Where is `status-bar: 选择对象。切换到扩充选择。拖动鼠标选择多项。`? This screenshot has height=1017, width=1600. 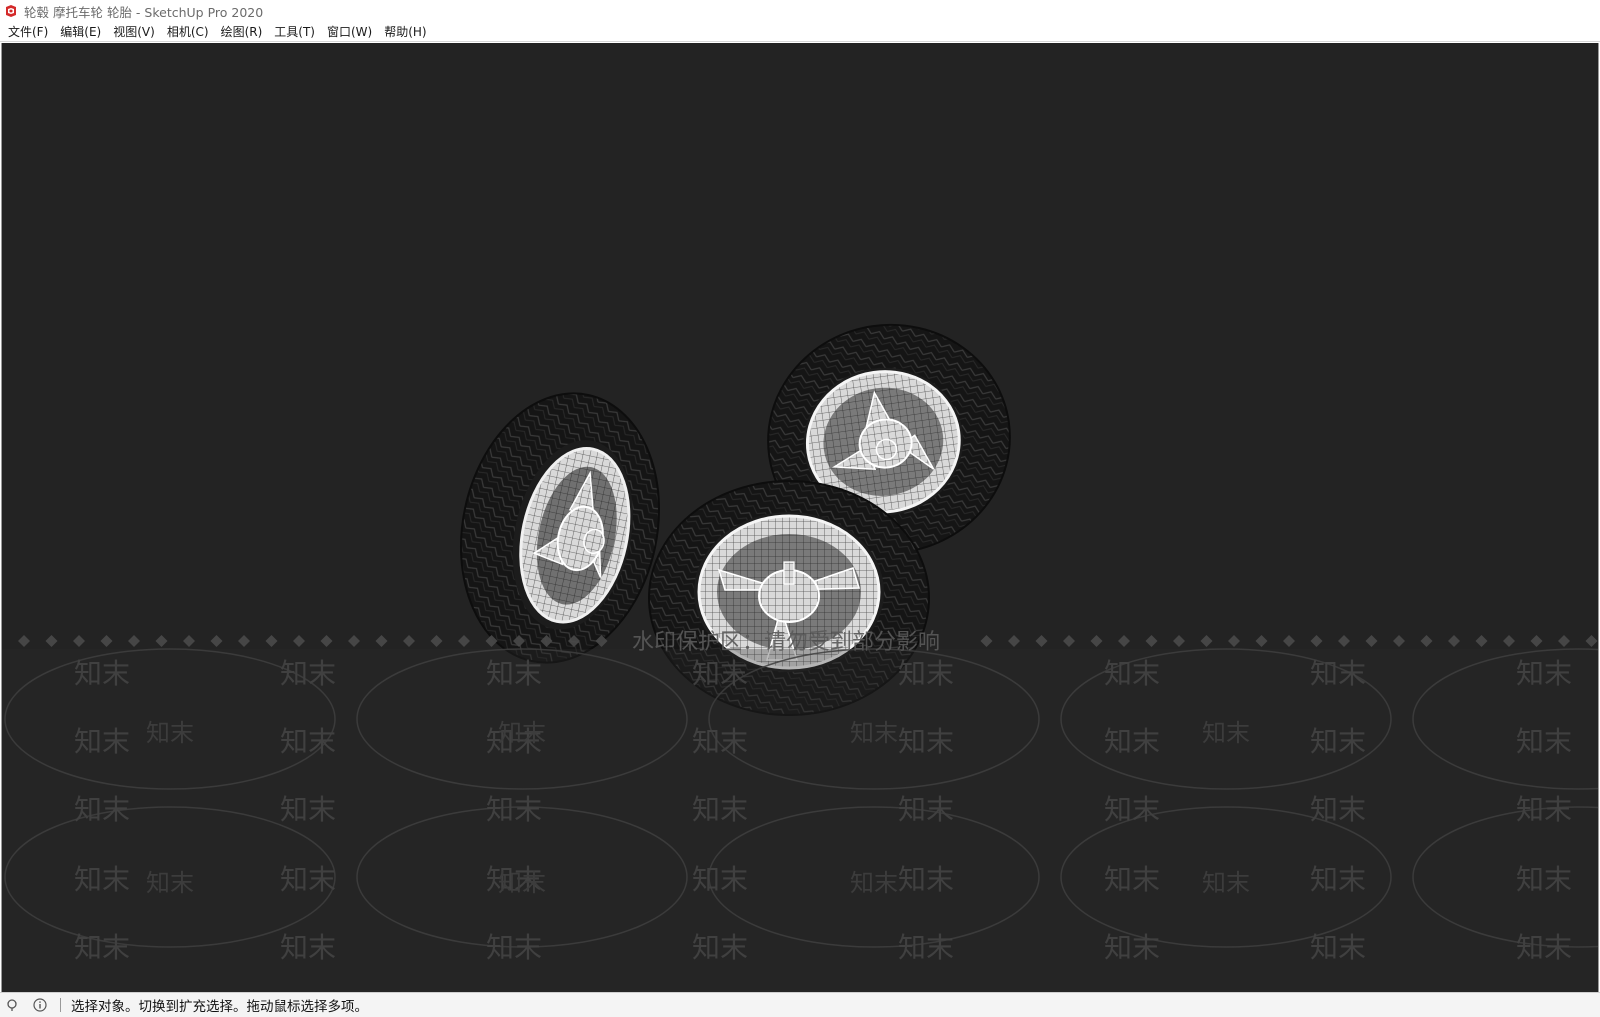 status-bar: 选择对象。切换到扩充选择。拖动鼠标选择多项。 is located at coordinates (800, 1004).